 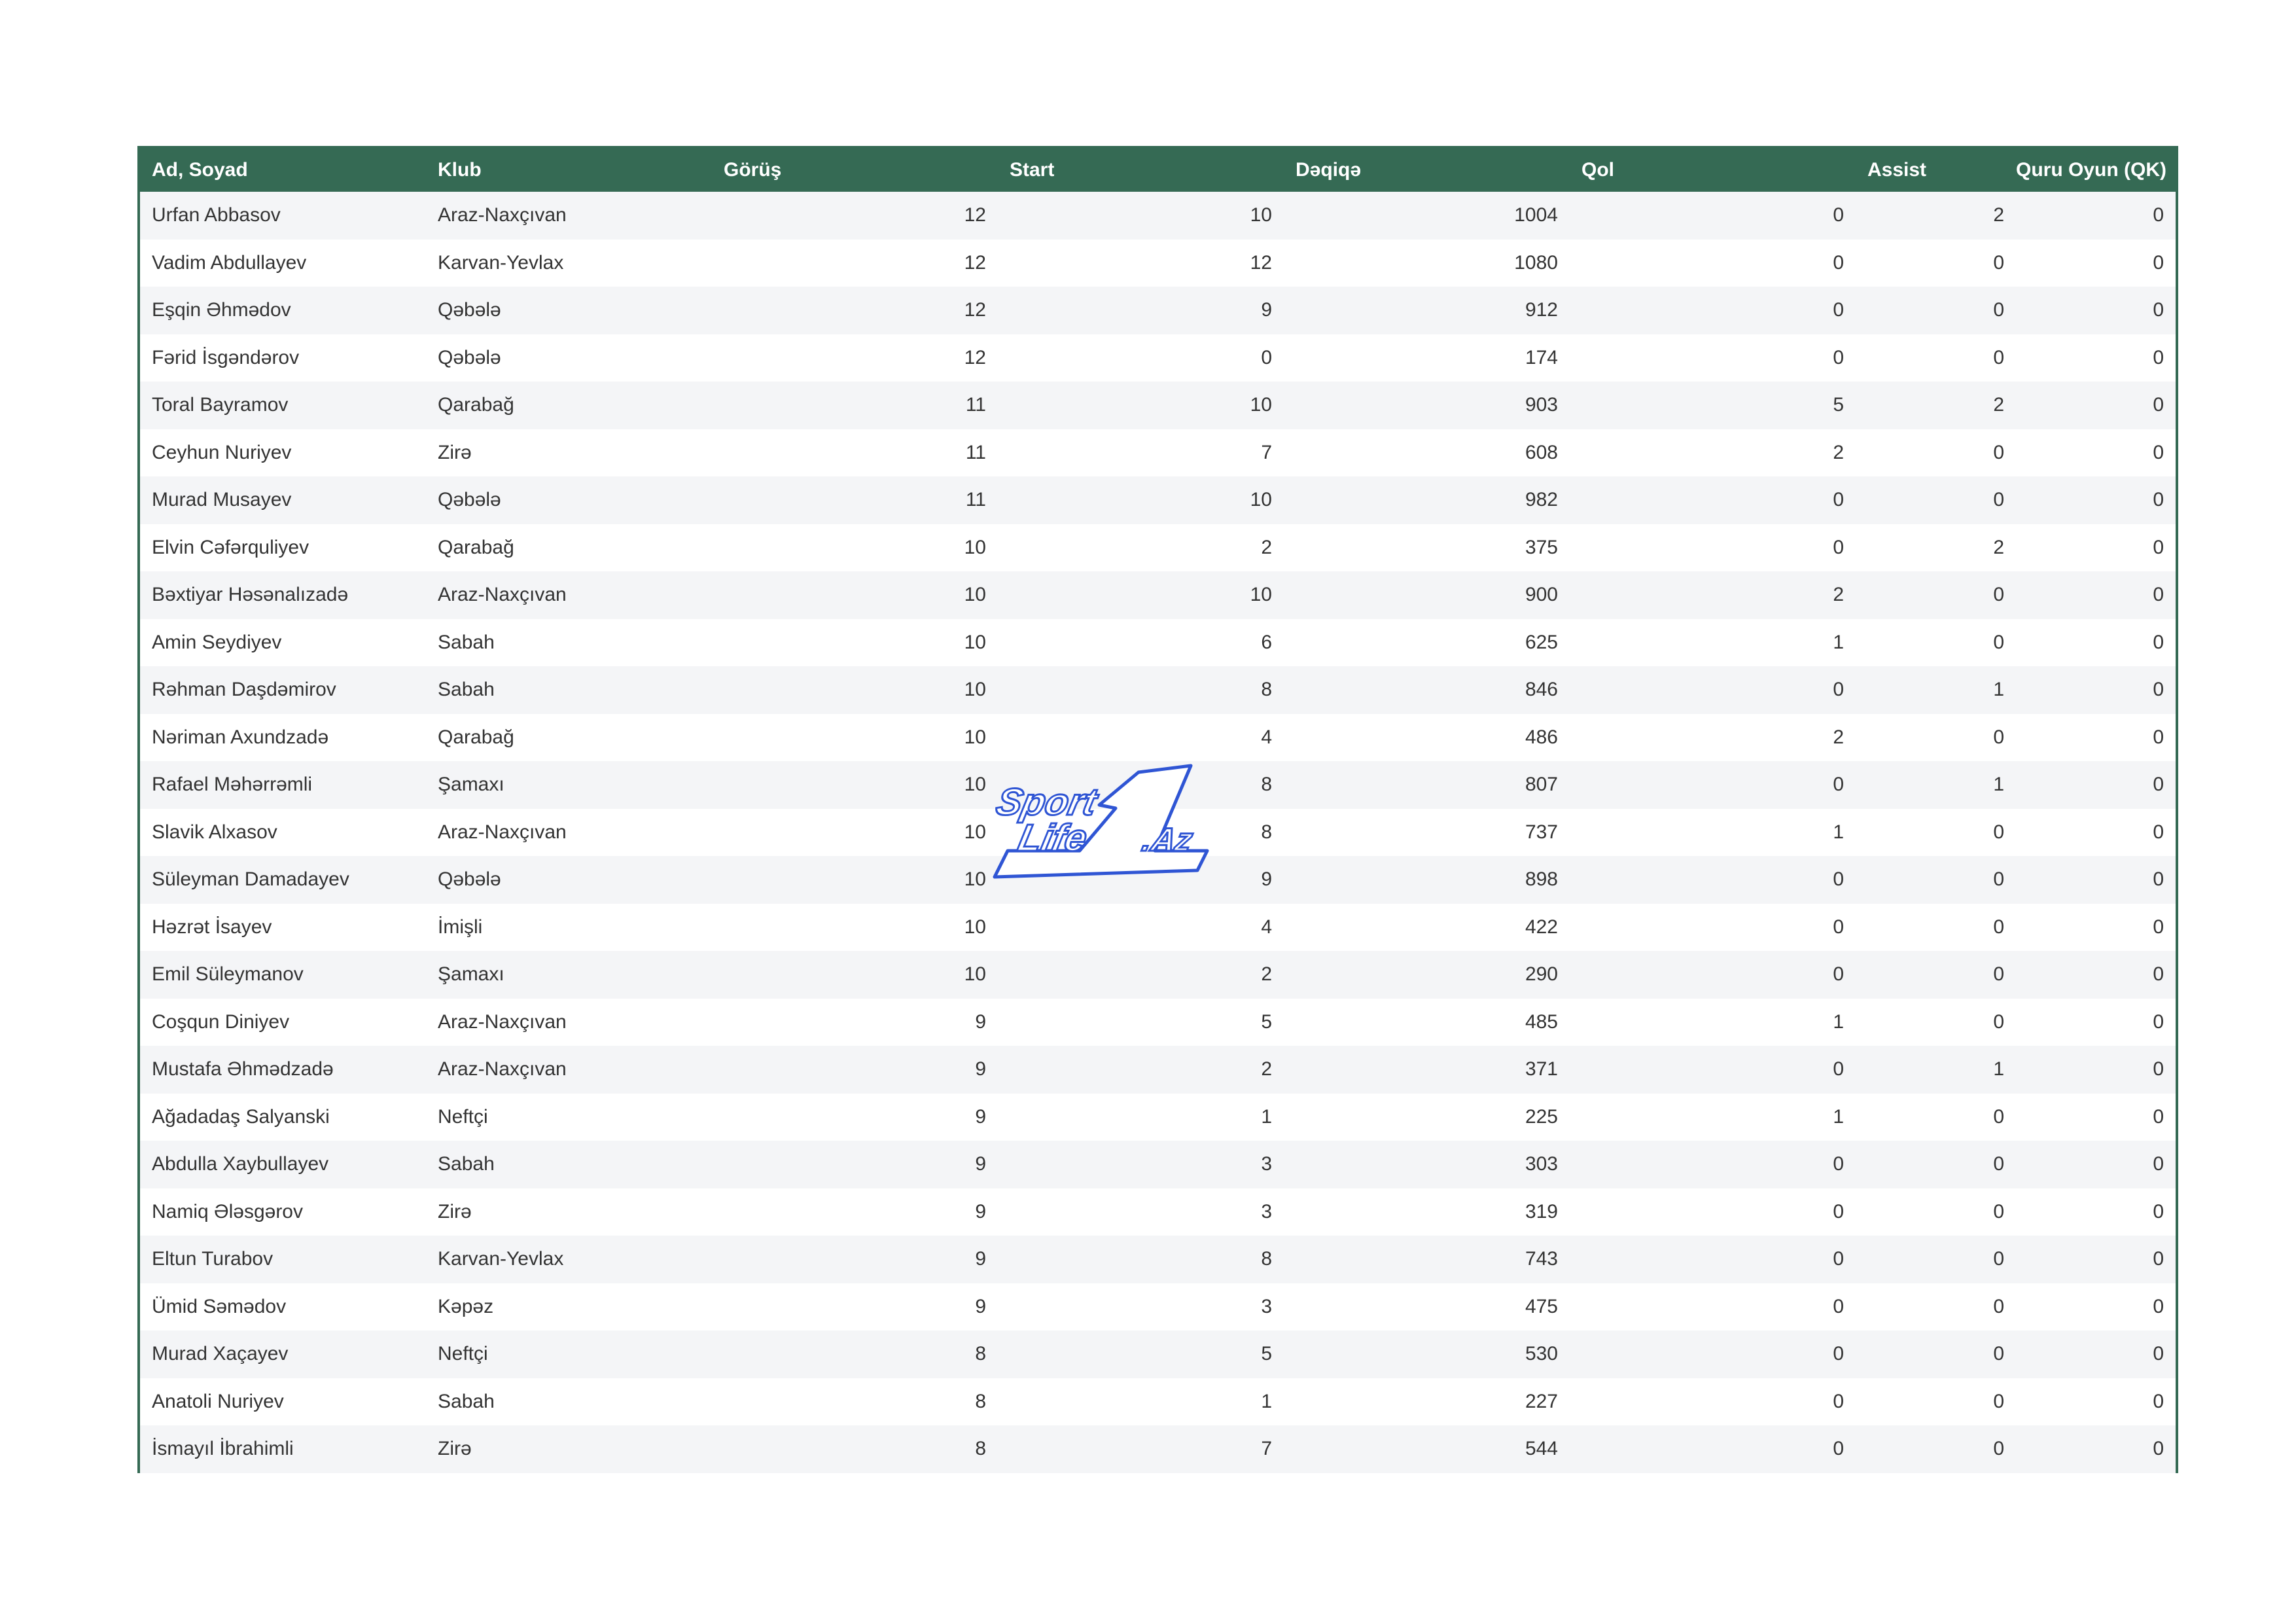 What do you see at coordinates (1141, 1117) in the screenshot?
I see `starts-value: 1` at bounding box center [1141, 1117].